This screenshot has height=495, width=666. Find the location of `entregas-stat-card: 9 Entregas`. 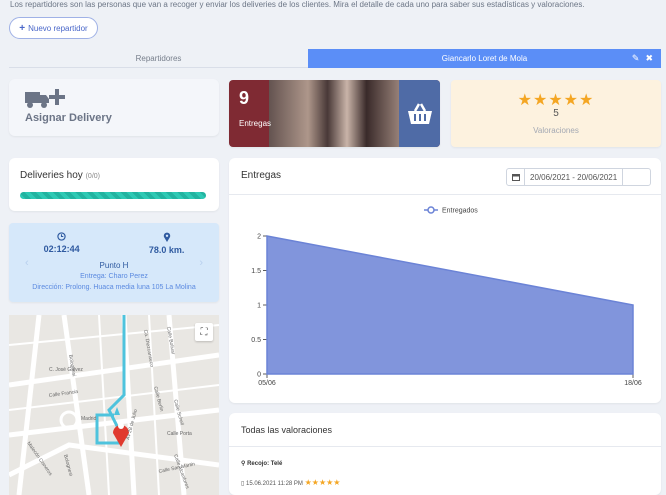

entregas-stat-card: 9 Entregas is located at coordinates (334, 113).